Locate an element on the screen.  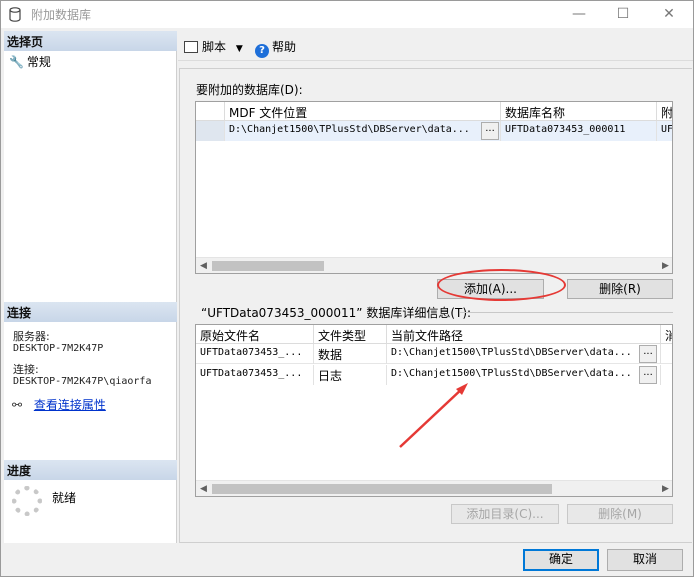
script-button: 脚本 ▼ is located at coordinates (213, 46).